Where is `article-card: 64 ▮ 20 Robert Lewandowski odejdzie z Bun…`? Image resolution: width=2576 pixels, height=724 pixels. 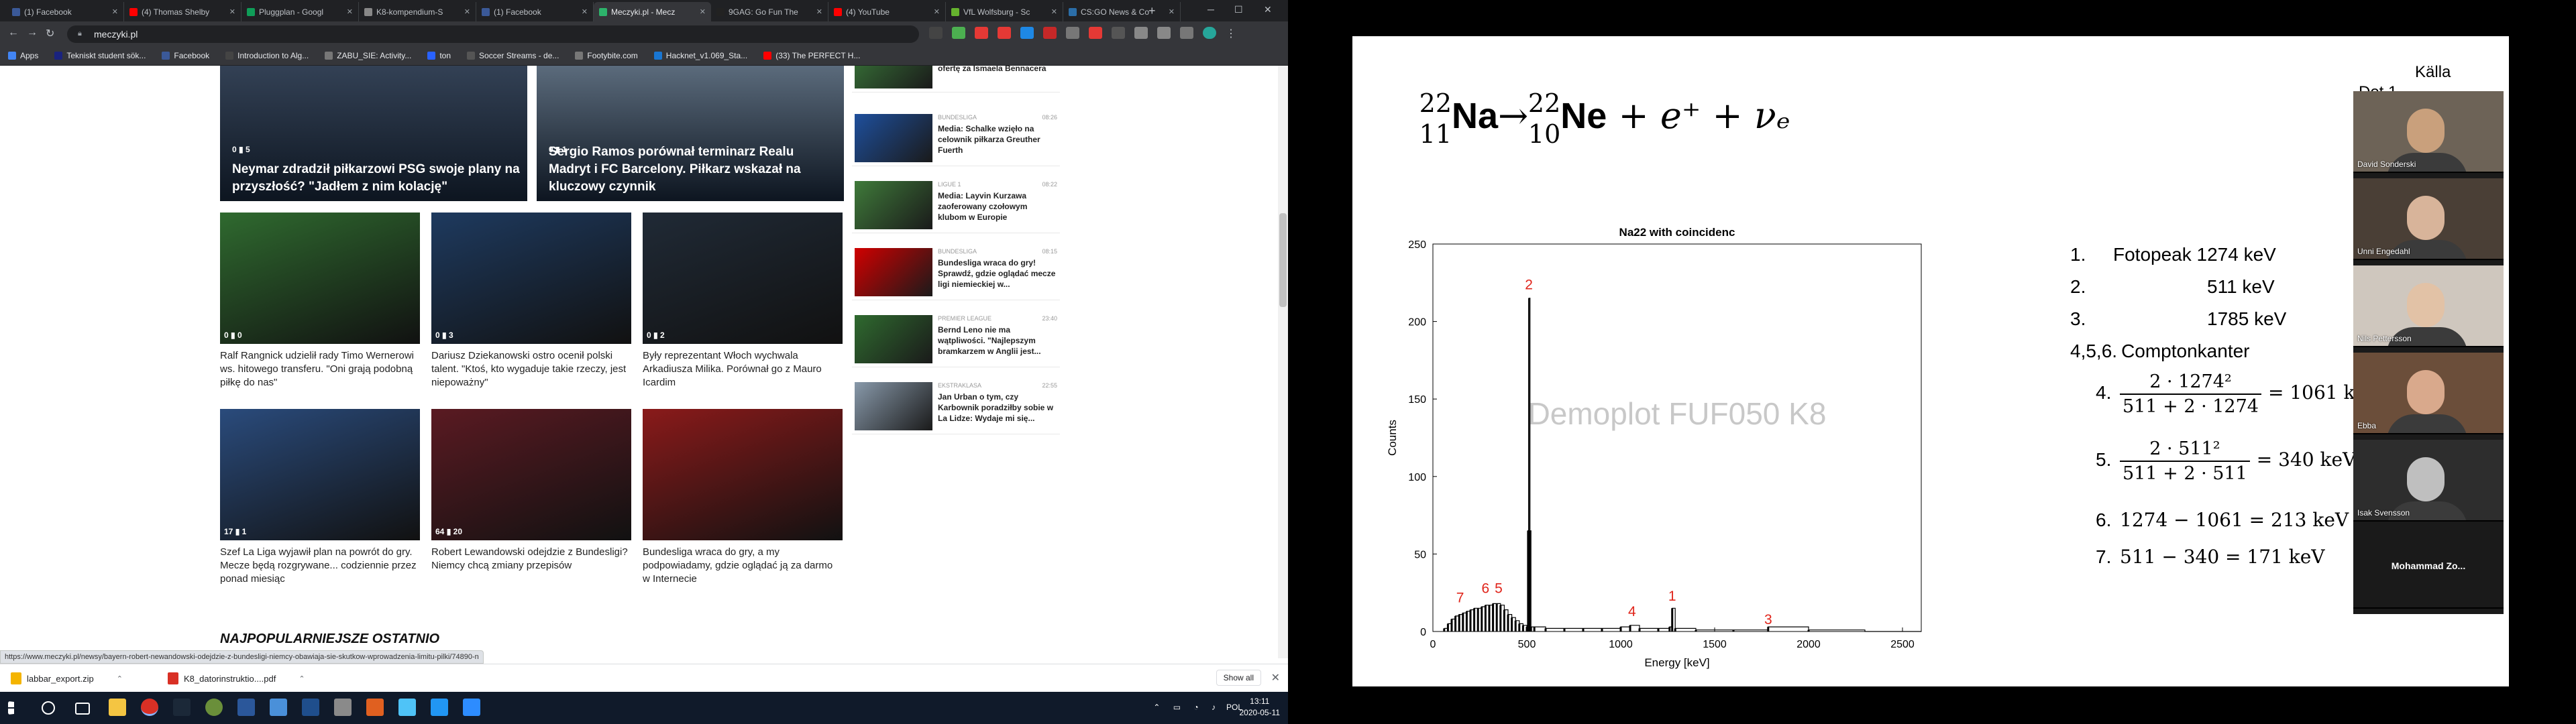
article-card: 64 ▮ 20 Robert Lewandowski odejdzie z Bun… is located at coordinates (531, 491).